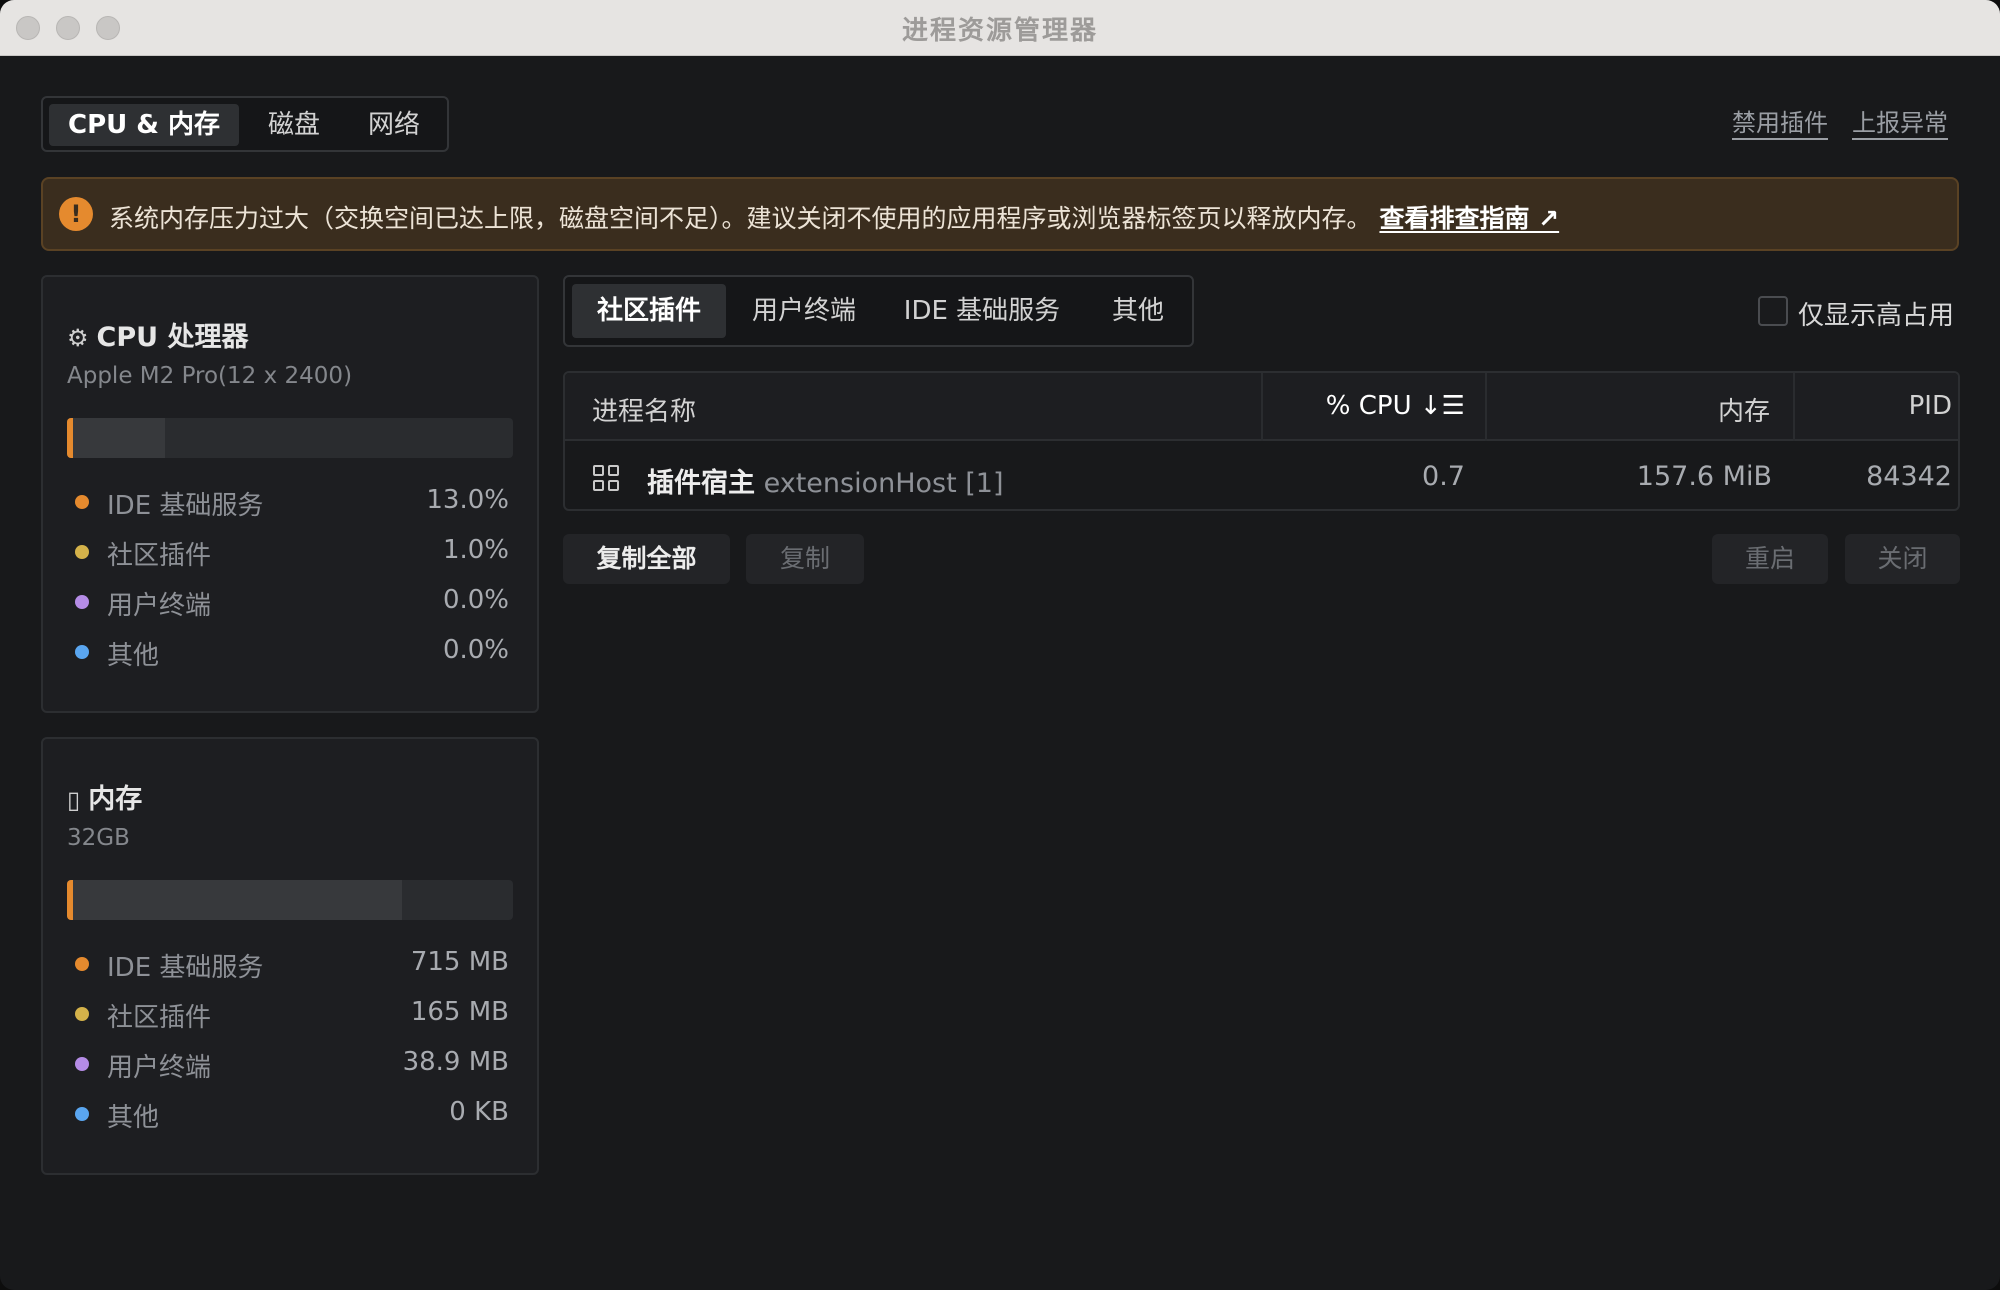 This screenshot has height=1290, width=2000. Describe the element at coordinates (1770, 559) in the screenshot. I see `restart-button: 重启` at that location.